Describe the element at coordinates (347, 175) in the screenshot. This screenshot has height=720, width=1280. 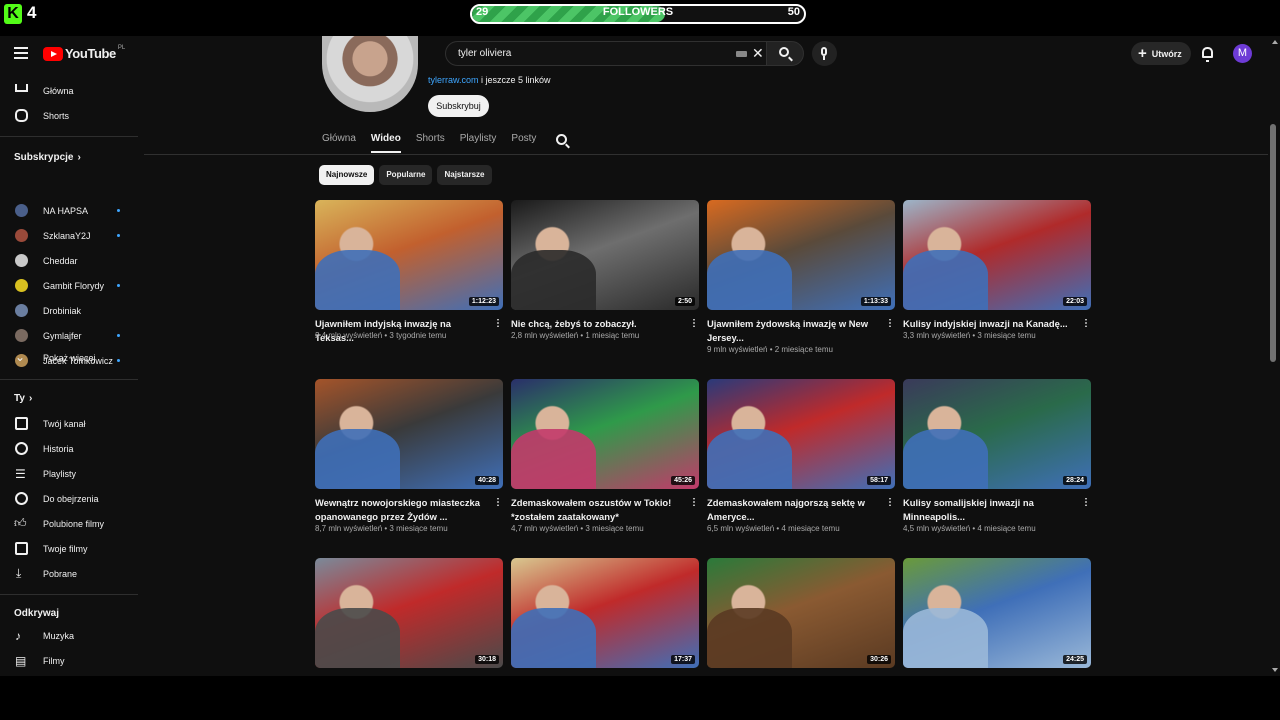
I see `sort-chip: Najnowsze` at that location.